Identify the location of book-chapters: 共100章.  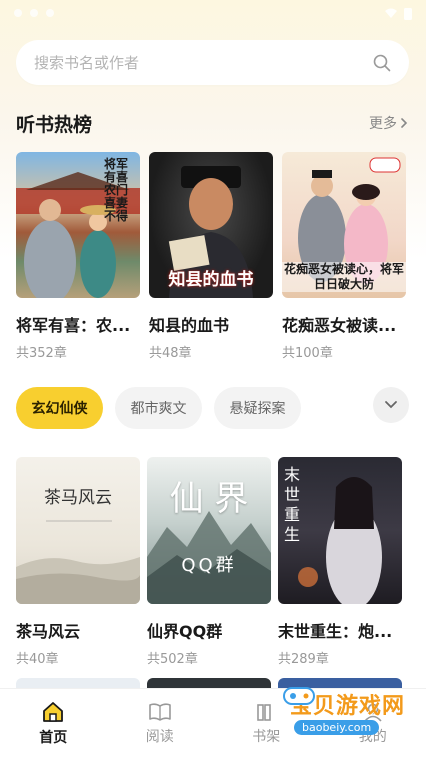
(307, 353).